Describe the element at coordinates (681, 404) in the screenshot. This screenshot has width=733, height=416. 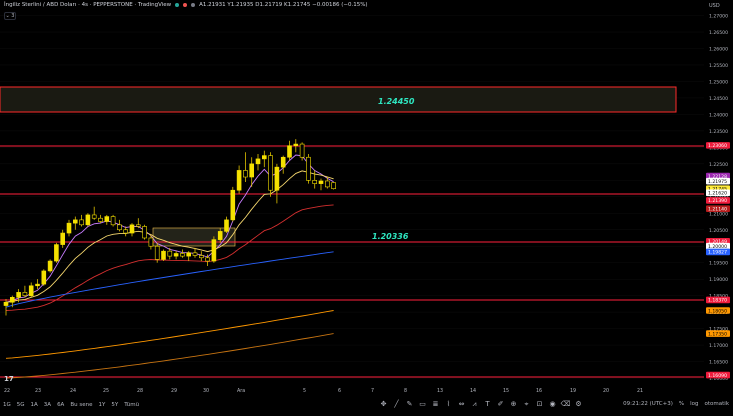
I see `percent-toggle: %` at that location.